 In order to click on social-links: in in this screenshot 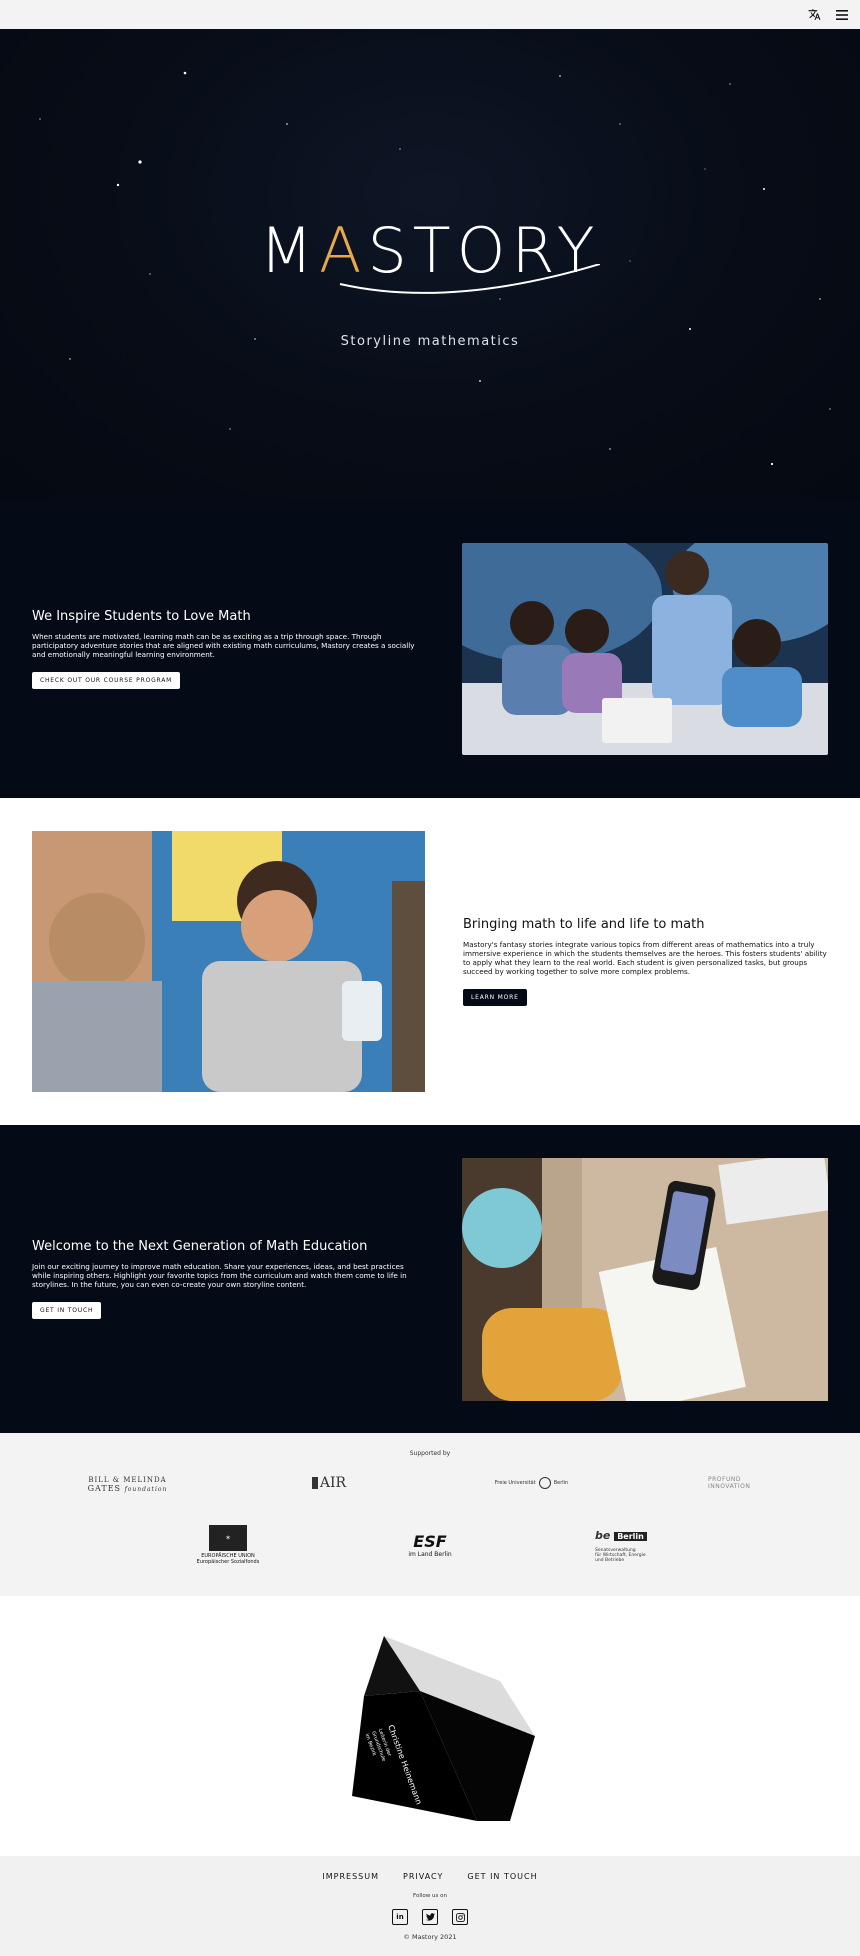, I will do `click(430, 1917)`.